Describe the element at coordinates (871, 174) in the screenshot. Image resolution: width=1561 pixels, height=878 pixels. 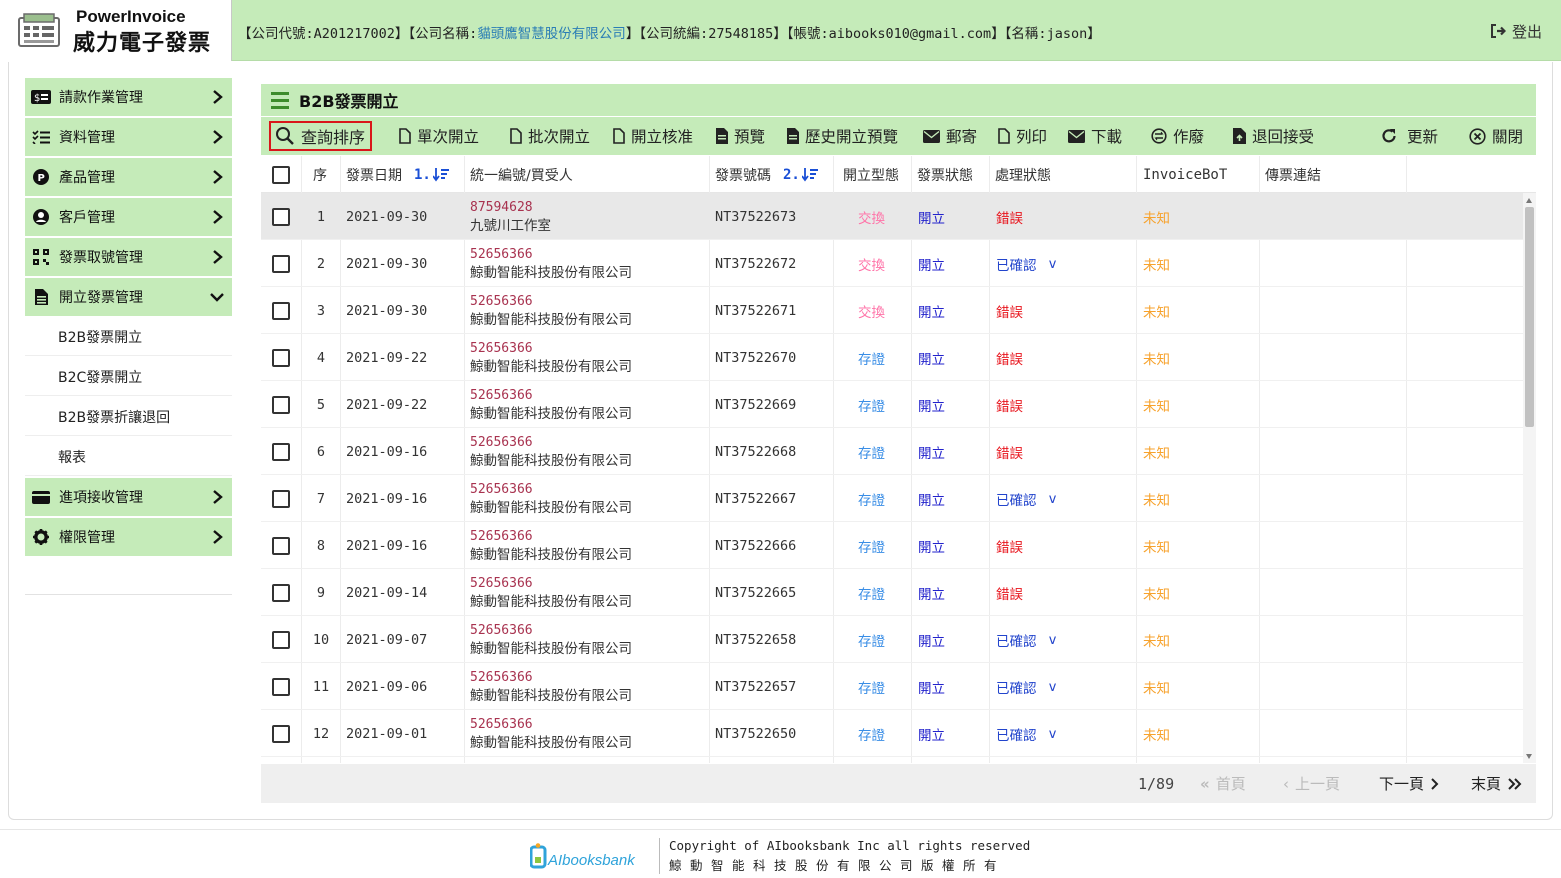
I see `column-header-type: 開立型態` at that location.